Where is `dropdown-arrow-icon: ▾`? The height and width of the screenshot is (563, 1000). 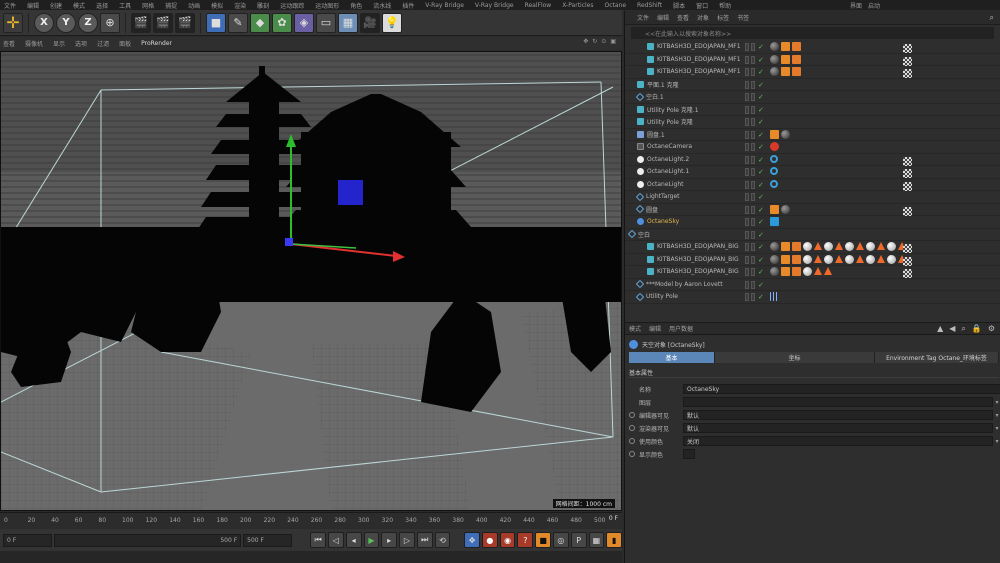
dropdown-arrow-icon: ▾ is located at coordinates (996, 402).